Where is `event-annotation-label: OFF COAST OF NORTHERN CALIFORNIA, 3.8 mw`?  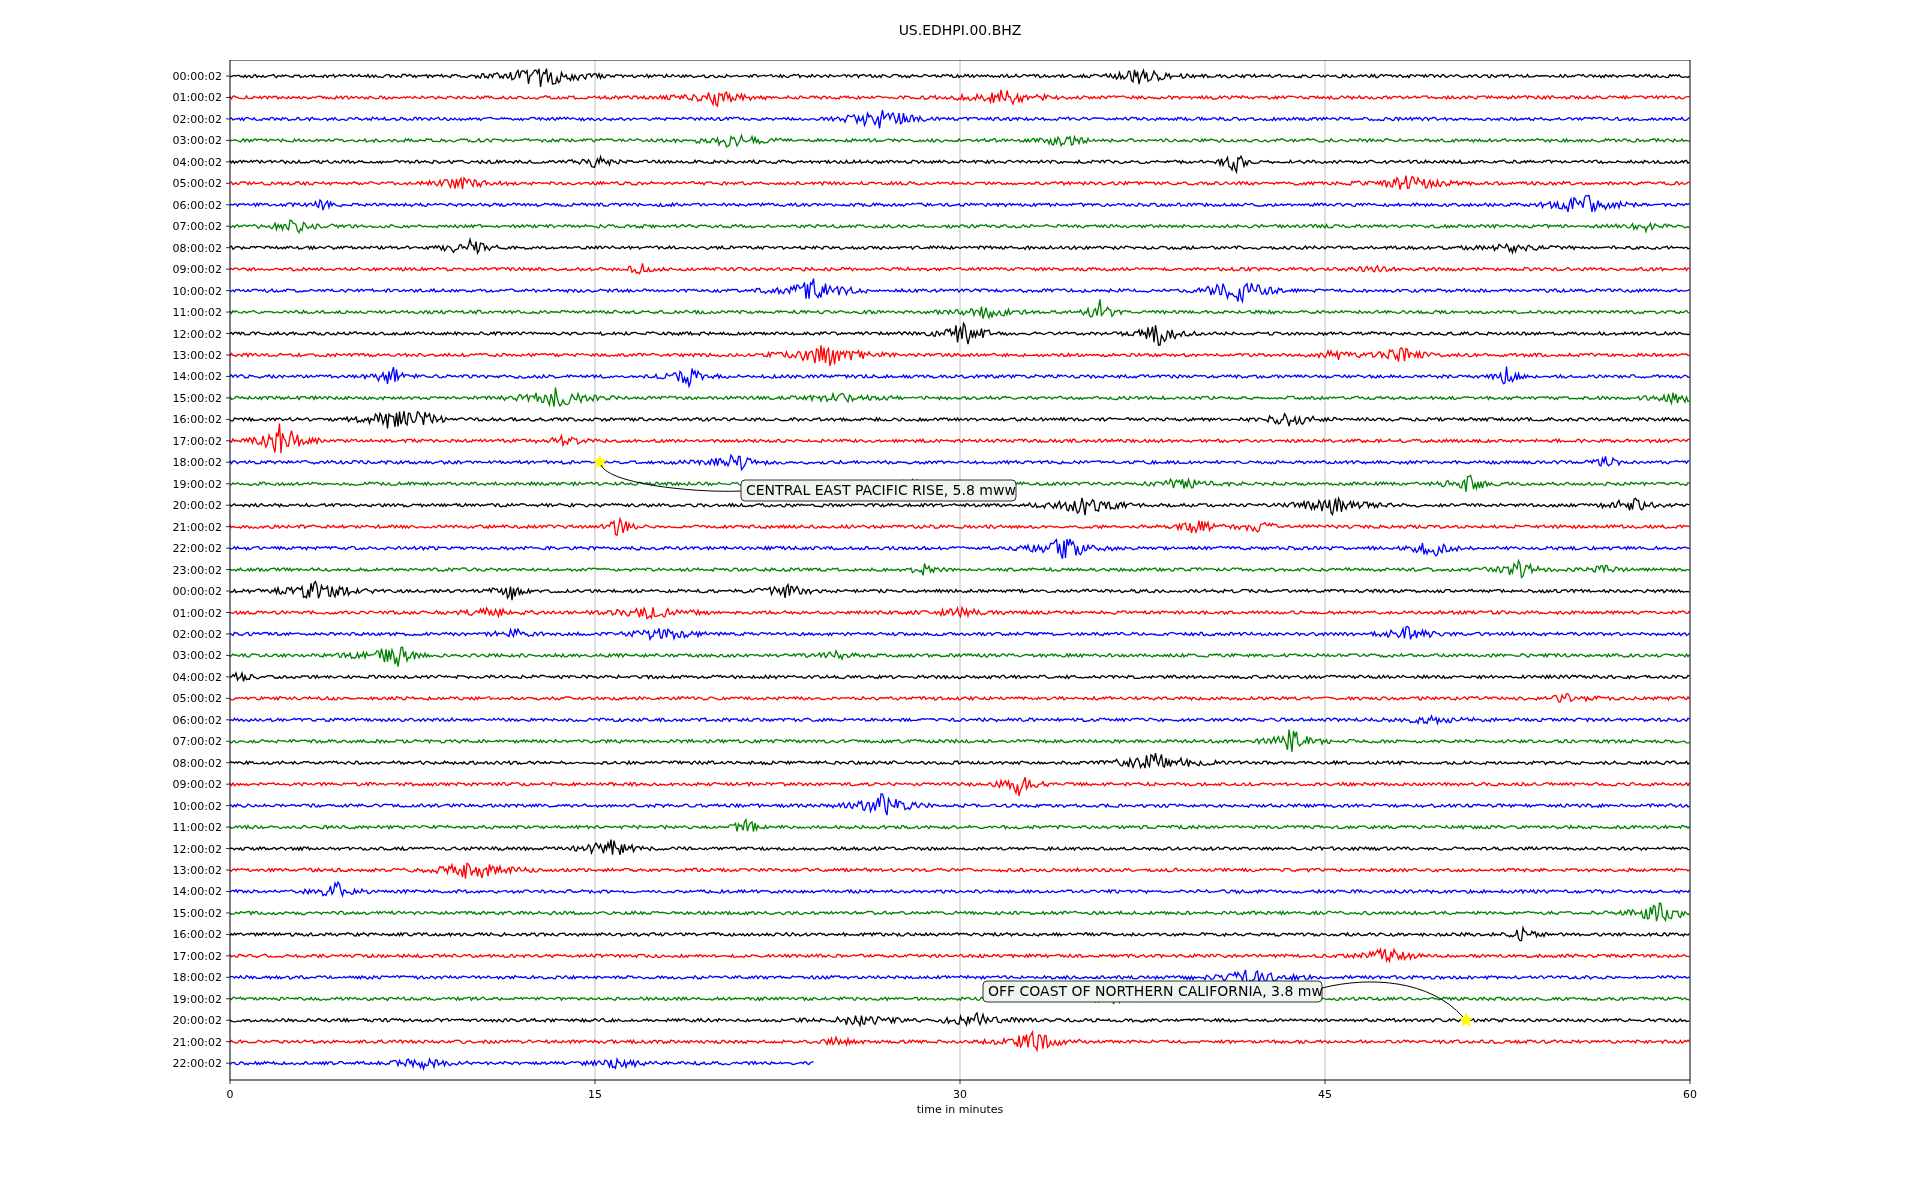 event-annotation-label: OFF COAST OF NORTHERN CALIFORNIA, 3.8 mw is located at coordinates (1152, 991).